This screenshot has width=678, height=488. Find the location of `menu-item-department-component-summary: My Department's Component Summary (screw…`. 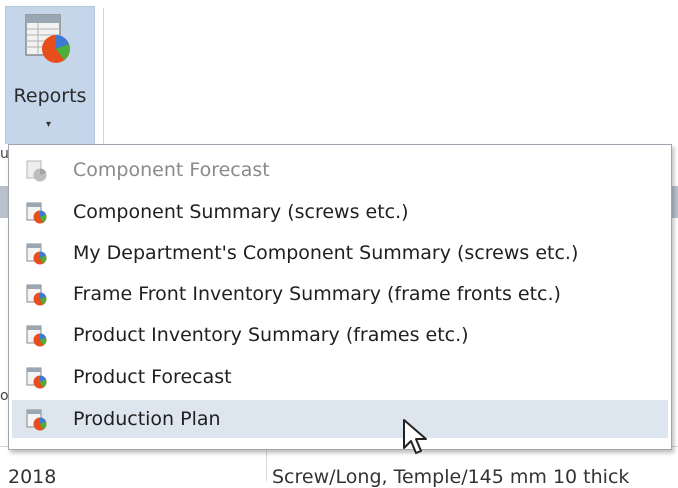

menu-item-department-component-summary: My Department's Component Summary (screw… is located at coordinates (340, 253).